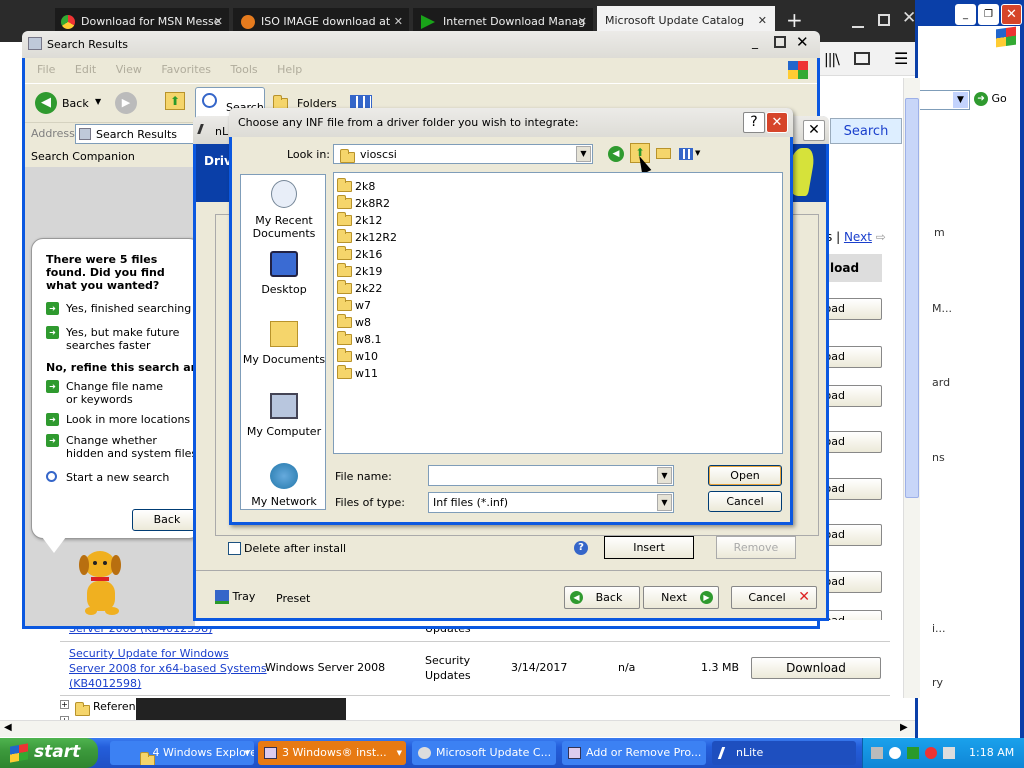 The image size is (1024, 768). Describe the element at coordinates (794, 20) in the screenshot. I see `new-tab-button: +` at that location.